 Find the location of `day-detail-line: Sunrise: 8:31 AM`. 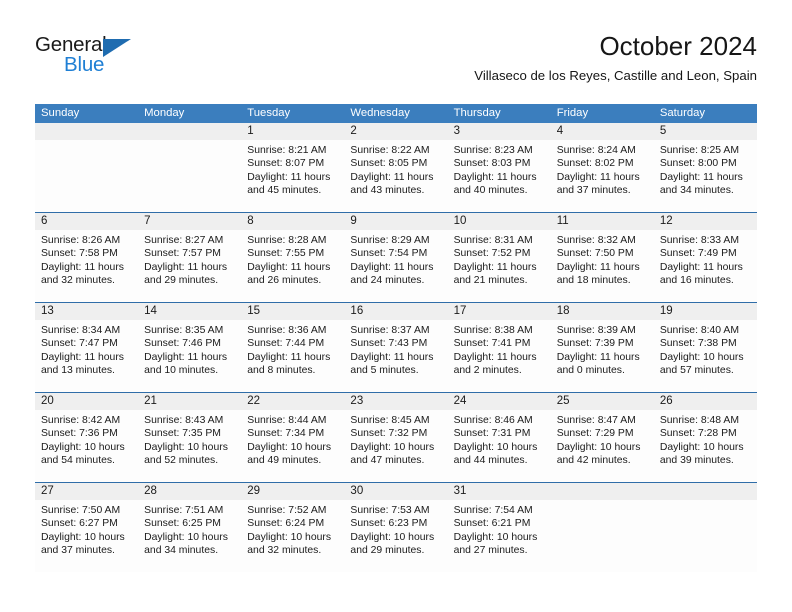

day-detail-line: Sunrise: 8:31 AM is located at coordinates (493, 240).